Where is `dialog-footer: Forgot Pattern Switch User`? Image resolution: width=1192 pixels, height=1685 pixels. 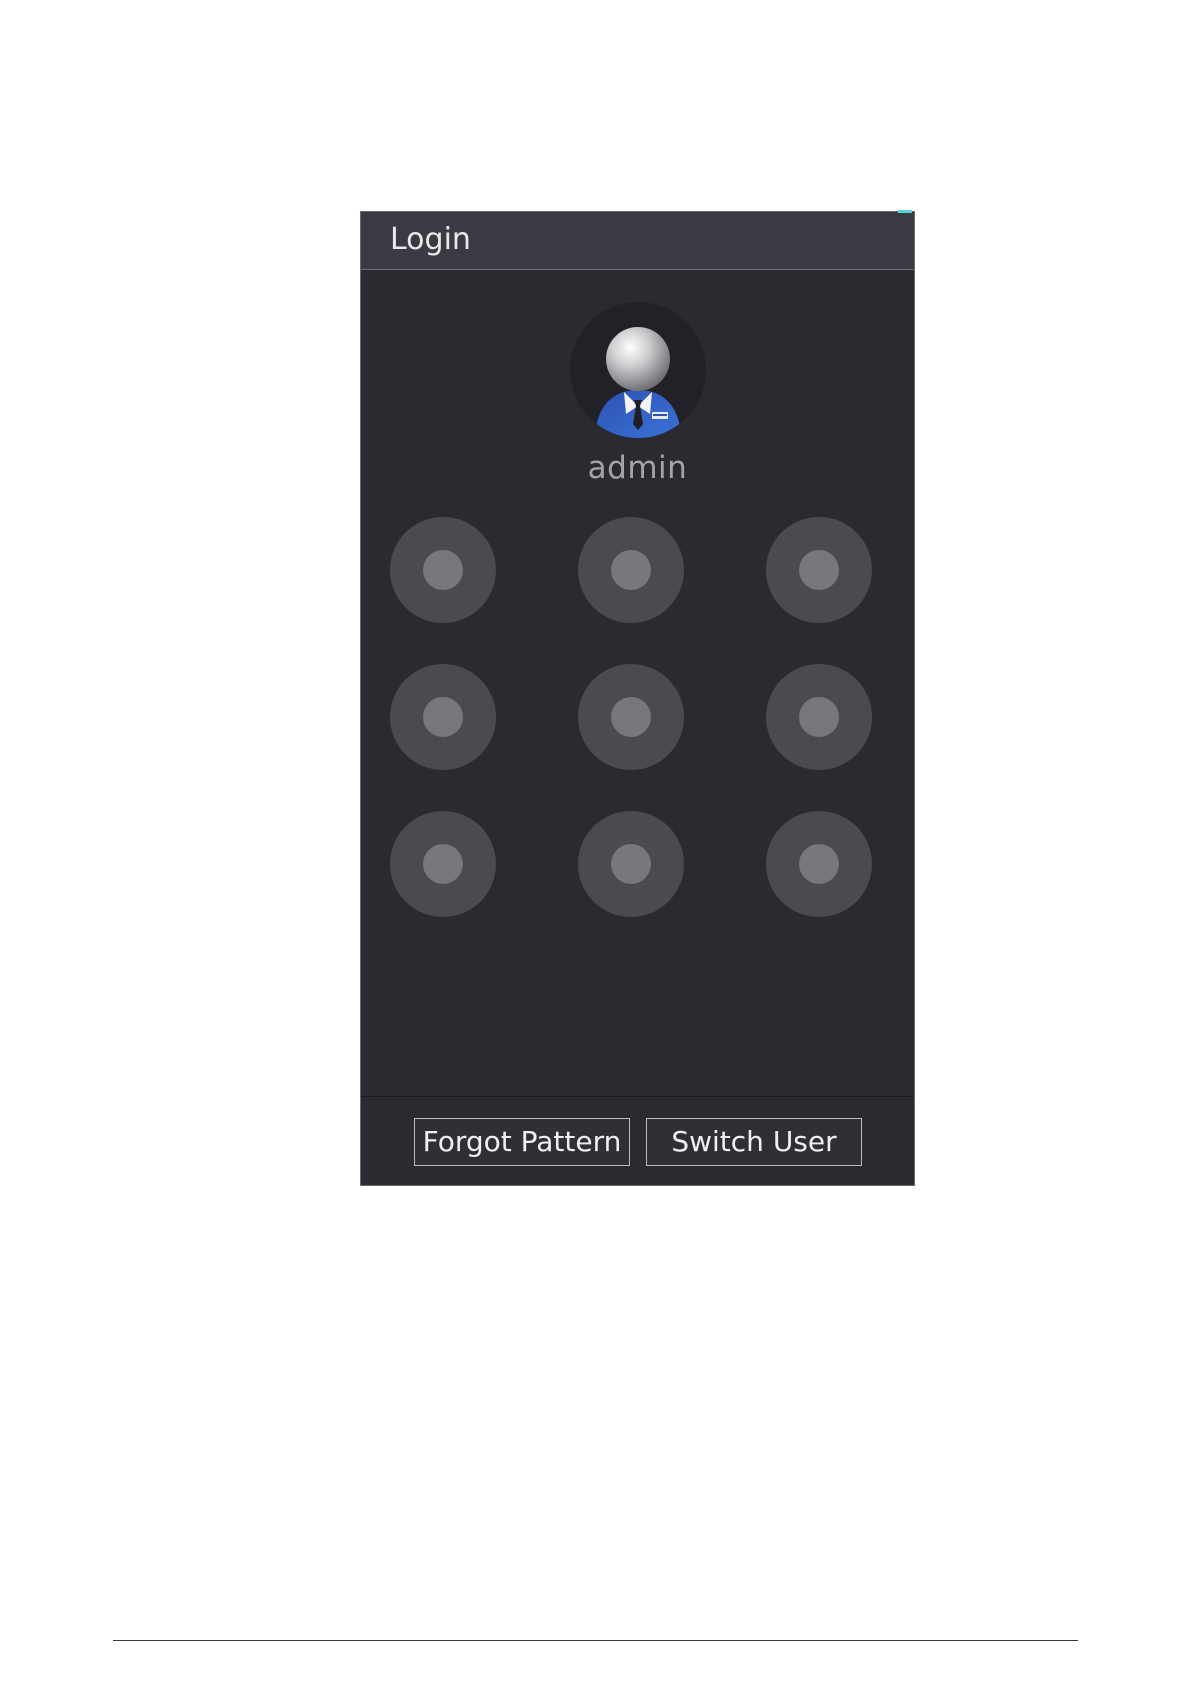 dialog-footer: Forgot Pattern Switch User is located at coordinates (637, 1140).